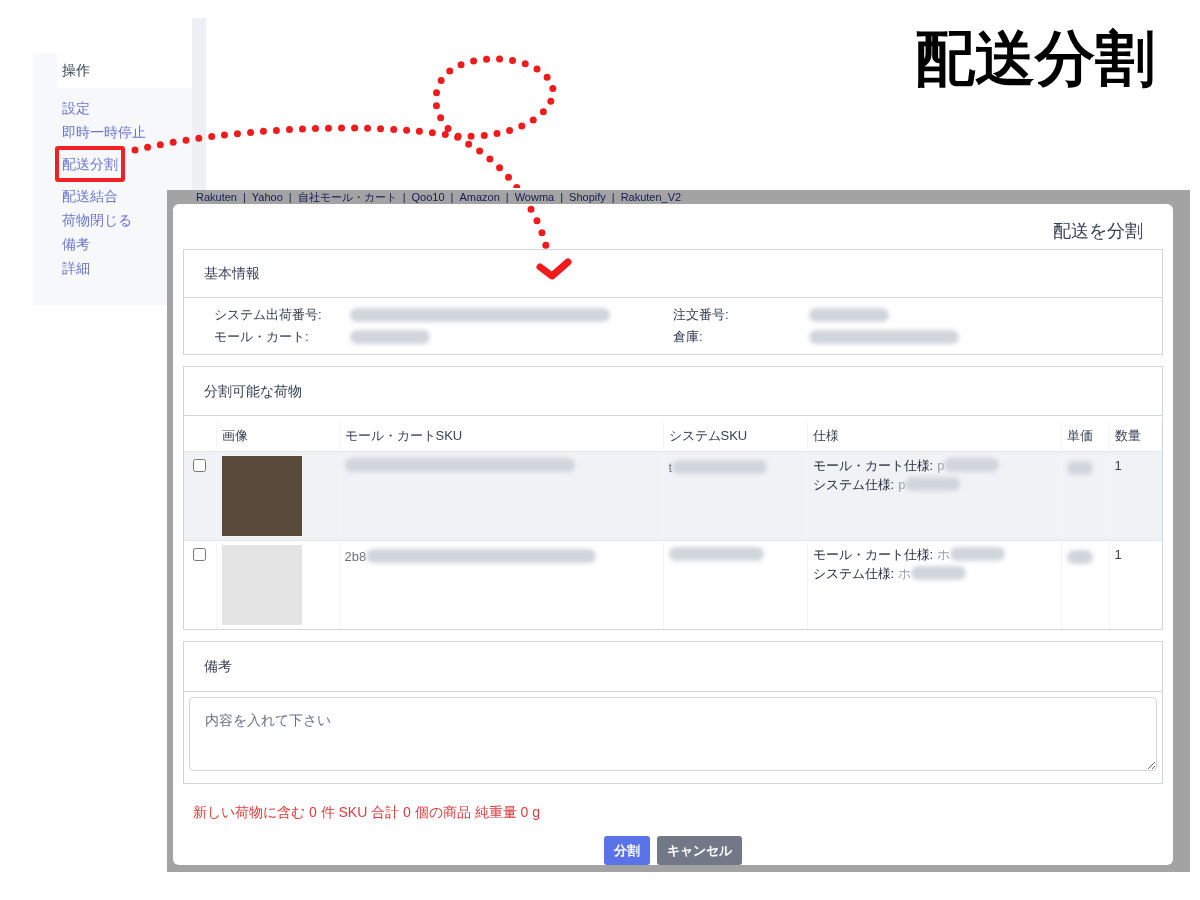 The height and width of the screenshot is (900, 1200). Describe the element at coordinates (267, 197) in the screenshot. I see `nav-link: Yahoo` at that location.